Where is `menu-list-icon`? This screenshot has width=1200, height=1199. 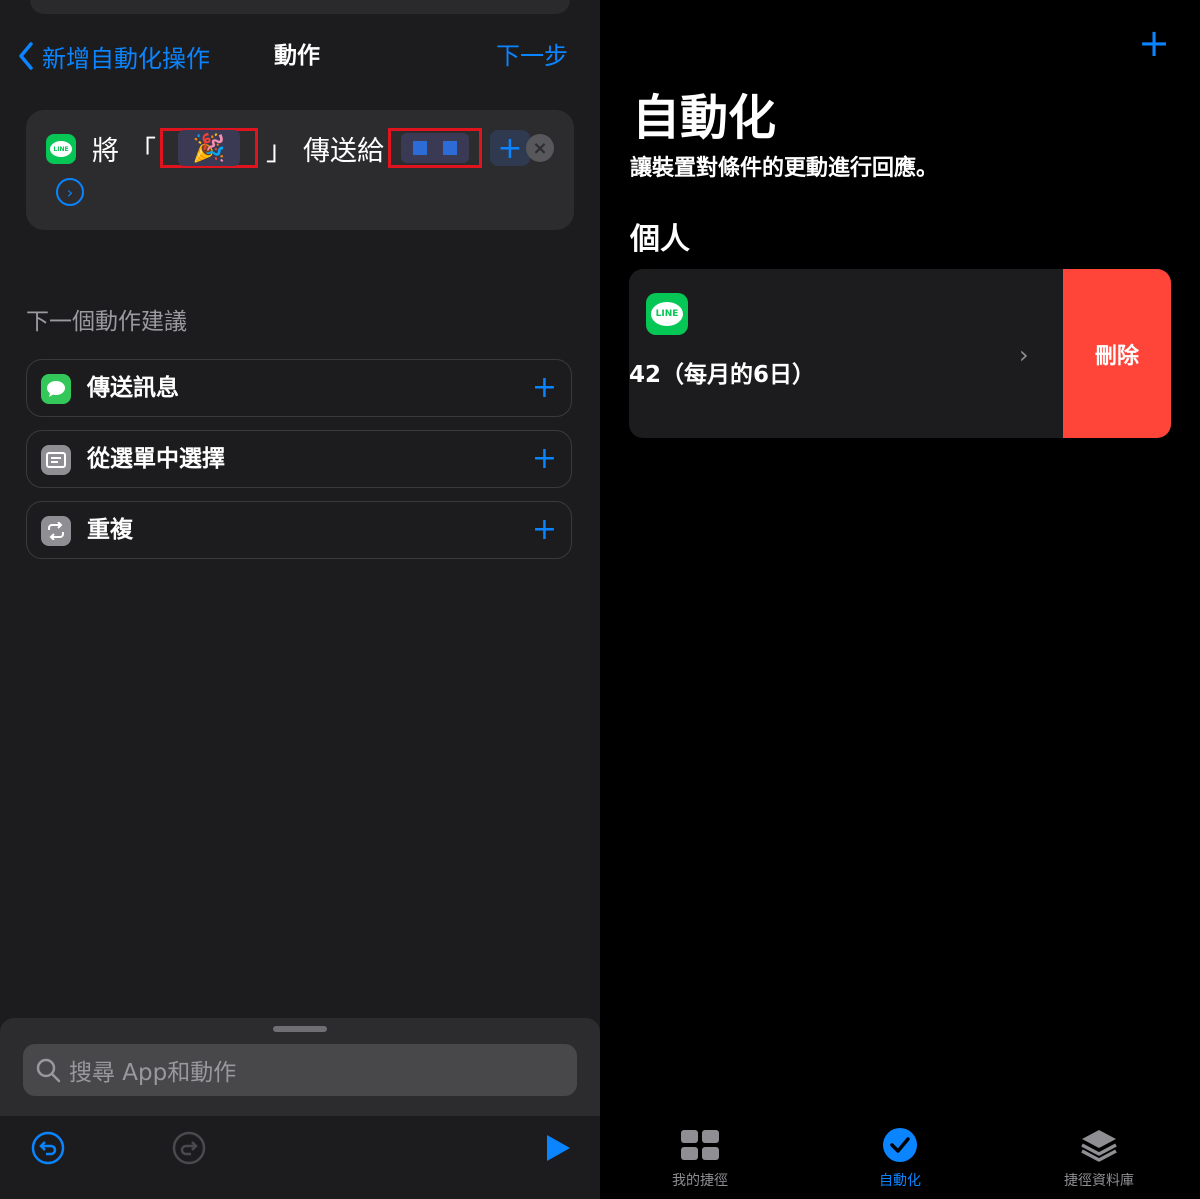 menu-list-icon is located at coordinates (56, 460).